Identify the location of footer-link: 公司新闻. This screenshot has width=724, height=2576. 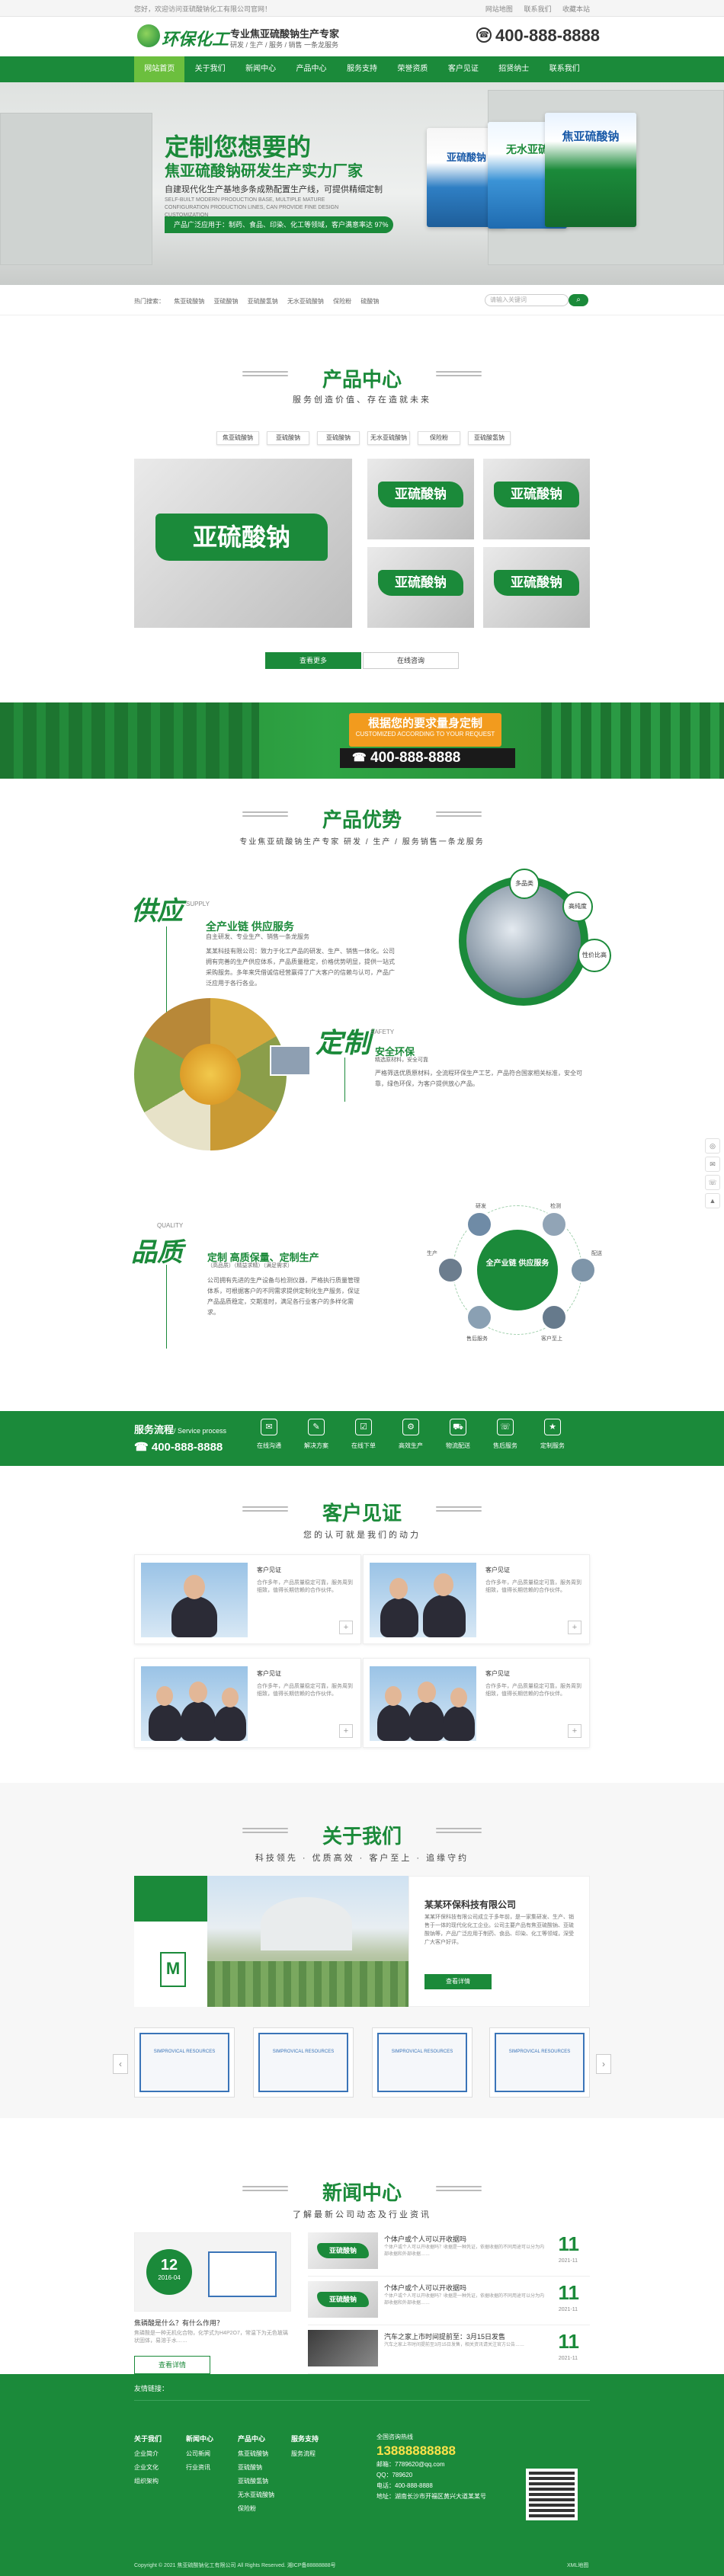
(200, 2454).